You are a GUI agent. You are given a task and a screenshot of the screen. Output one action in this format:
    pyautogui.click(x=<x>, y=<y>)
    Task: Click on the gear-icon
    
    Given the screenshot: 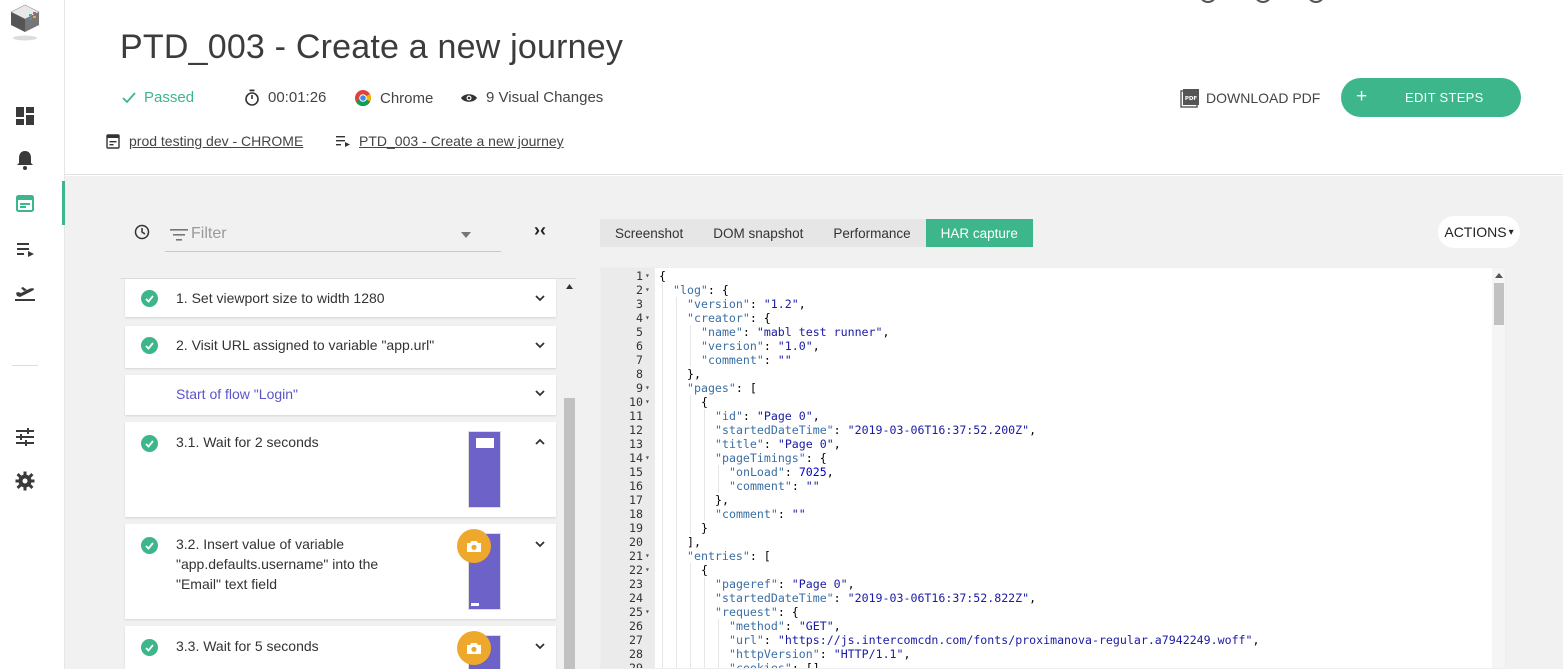 What is the action you would take?
    pyautogui.click(x=25, y=481)
    